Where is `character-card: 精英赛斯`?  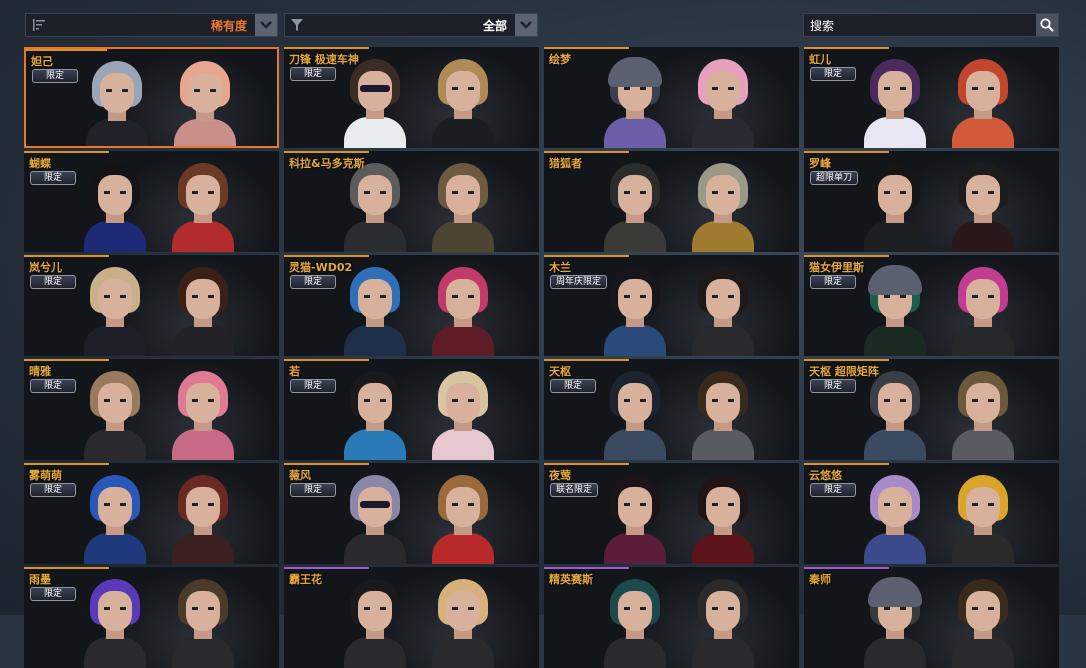 character-card: 精英赛斯 is located at coordinates (671, 617).